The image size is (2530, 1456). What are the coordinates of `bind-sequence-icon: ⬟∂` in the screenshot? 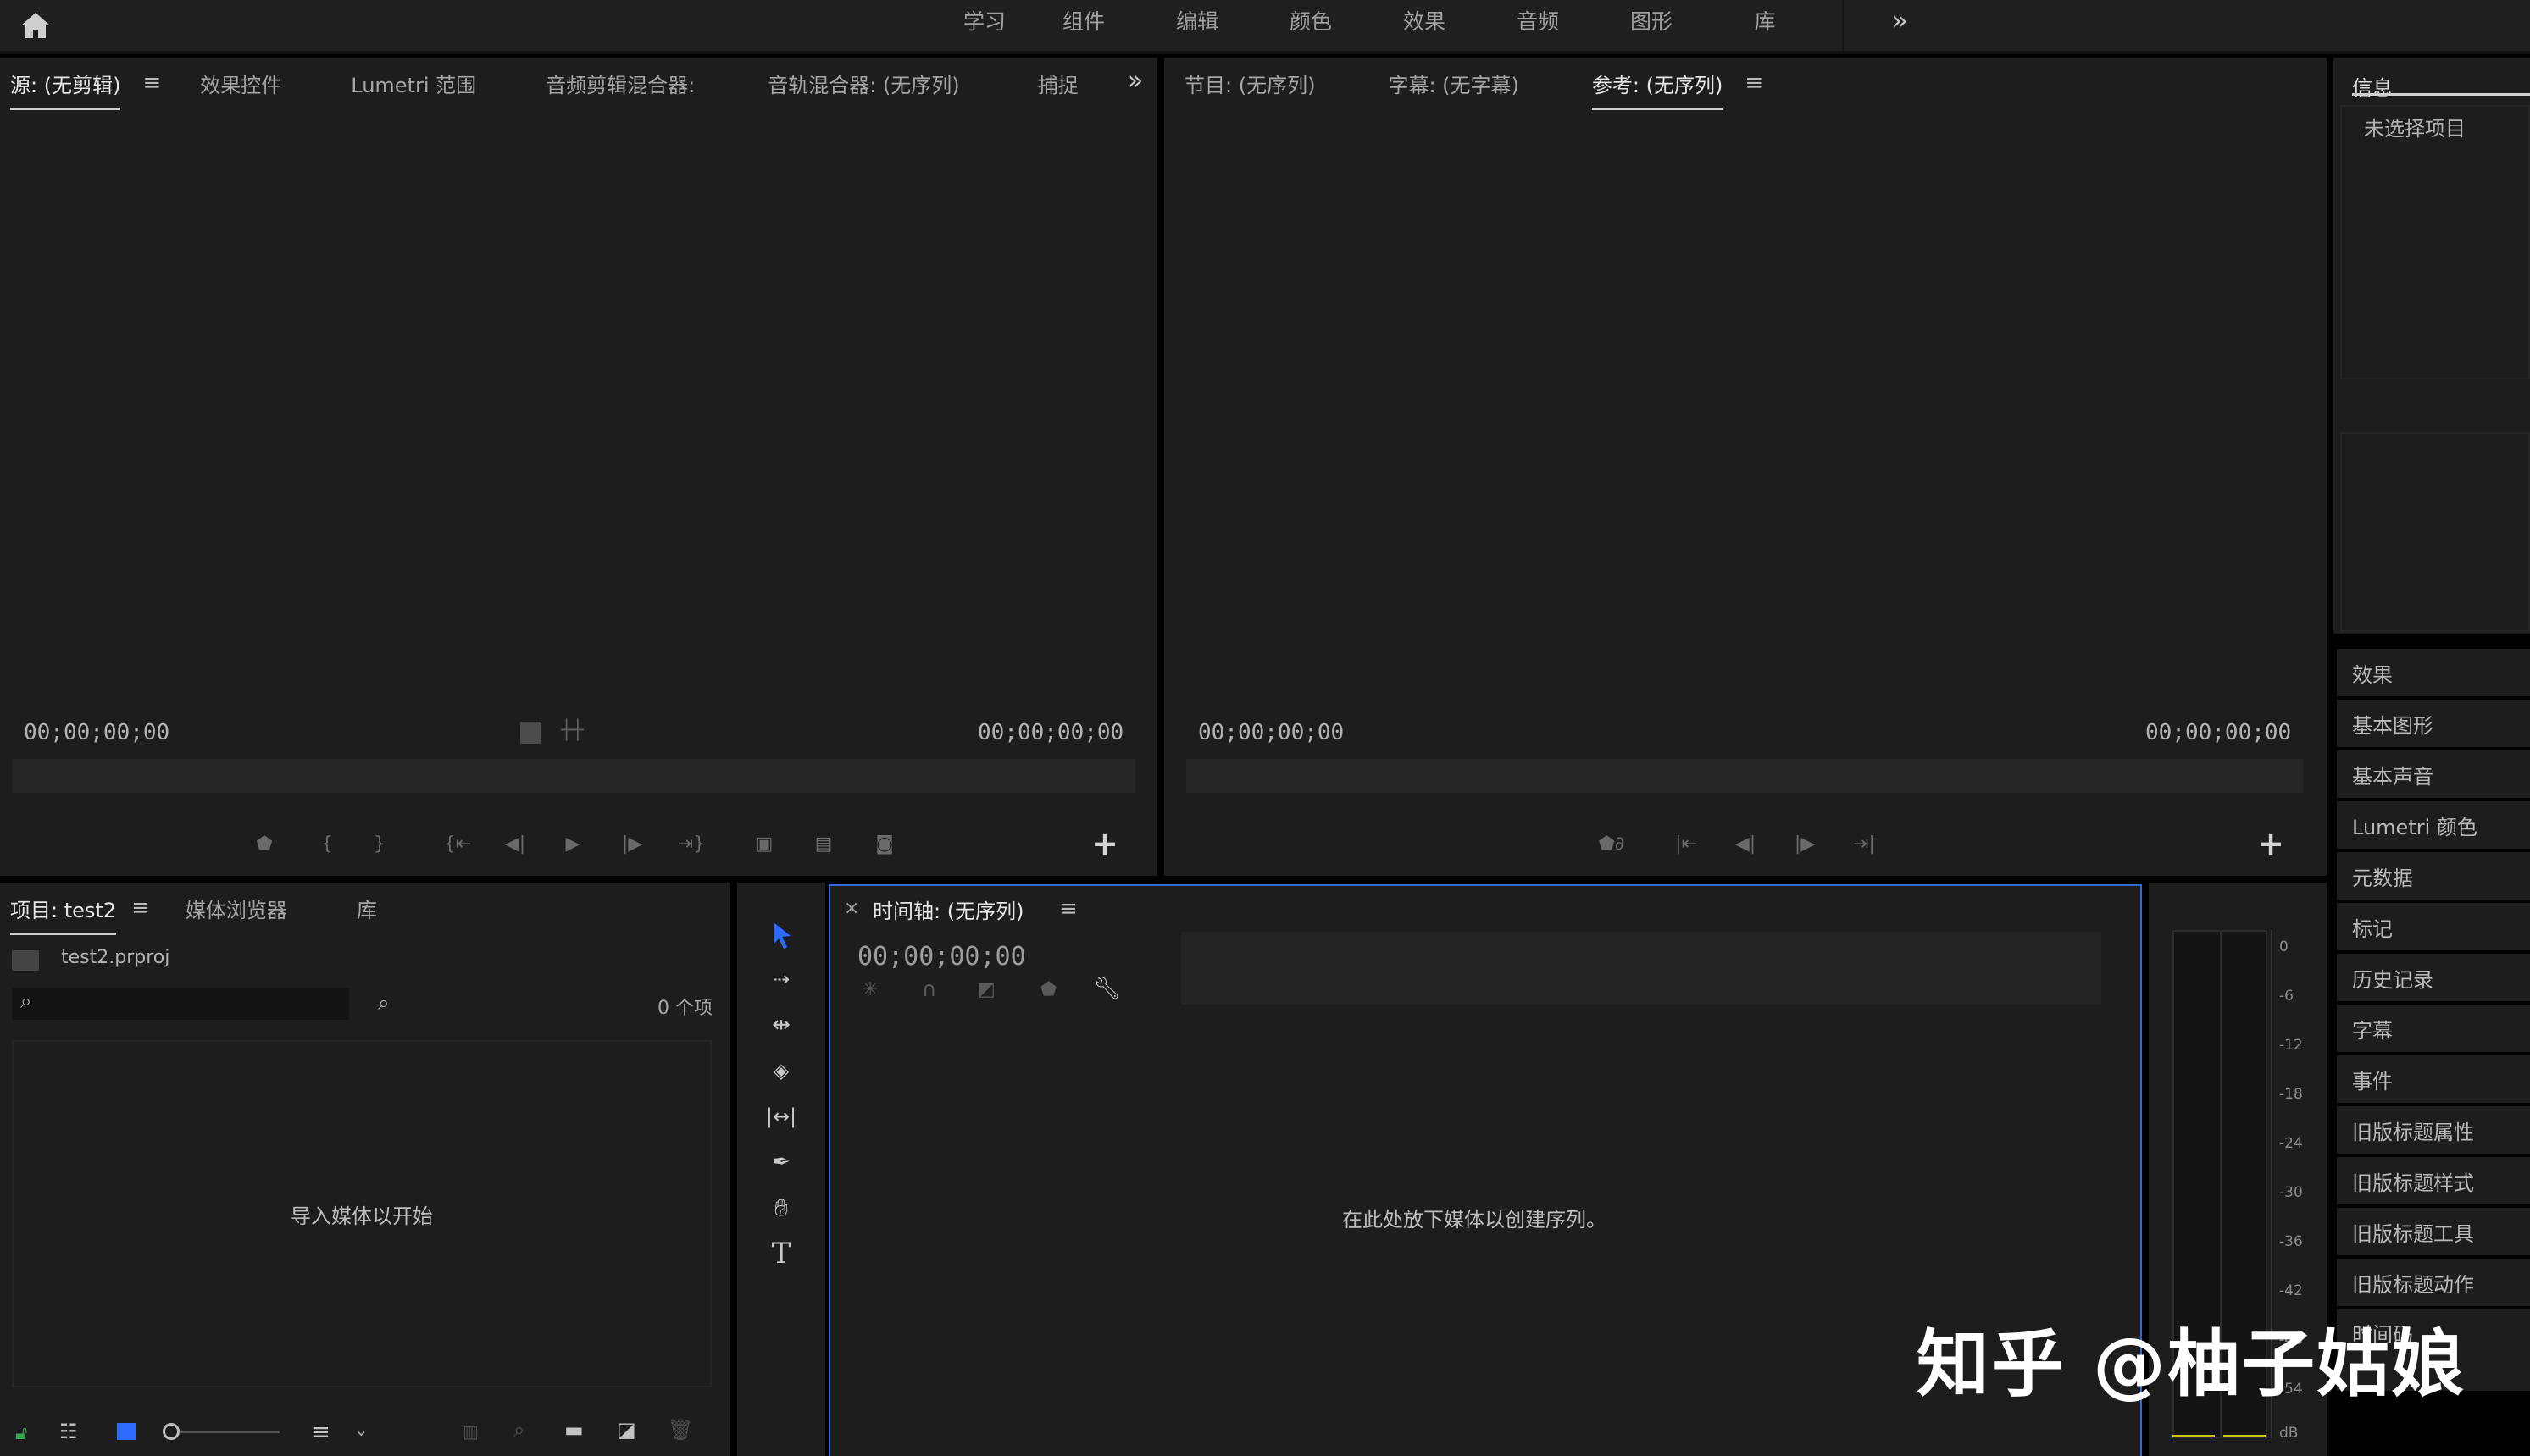 It's located at (1612, 844).